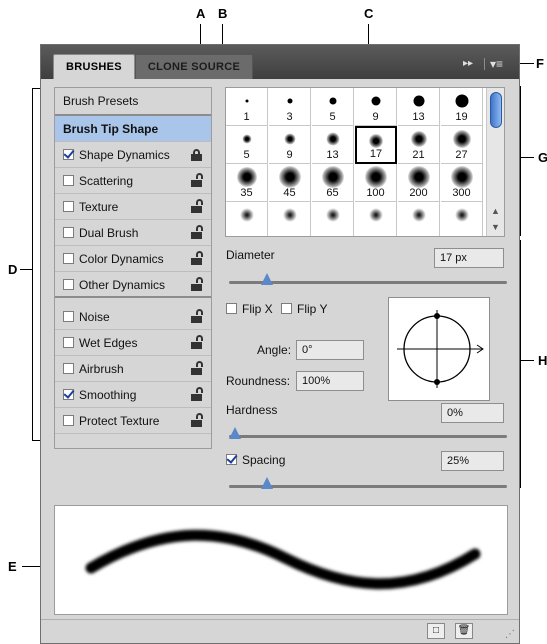 Image resolution: width=547 pixels, height=644 pixels. I want to click on flip-y-label: Flip Y, so click(312, 309).